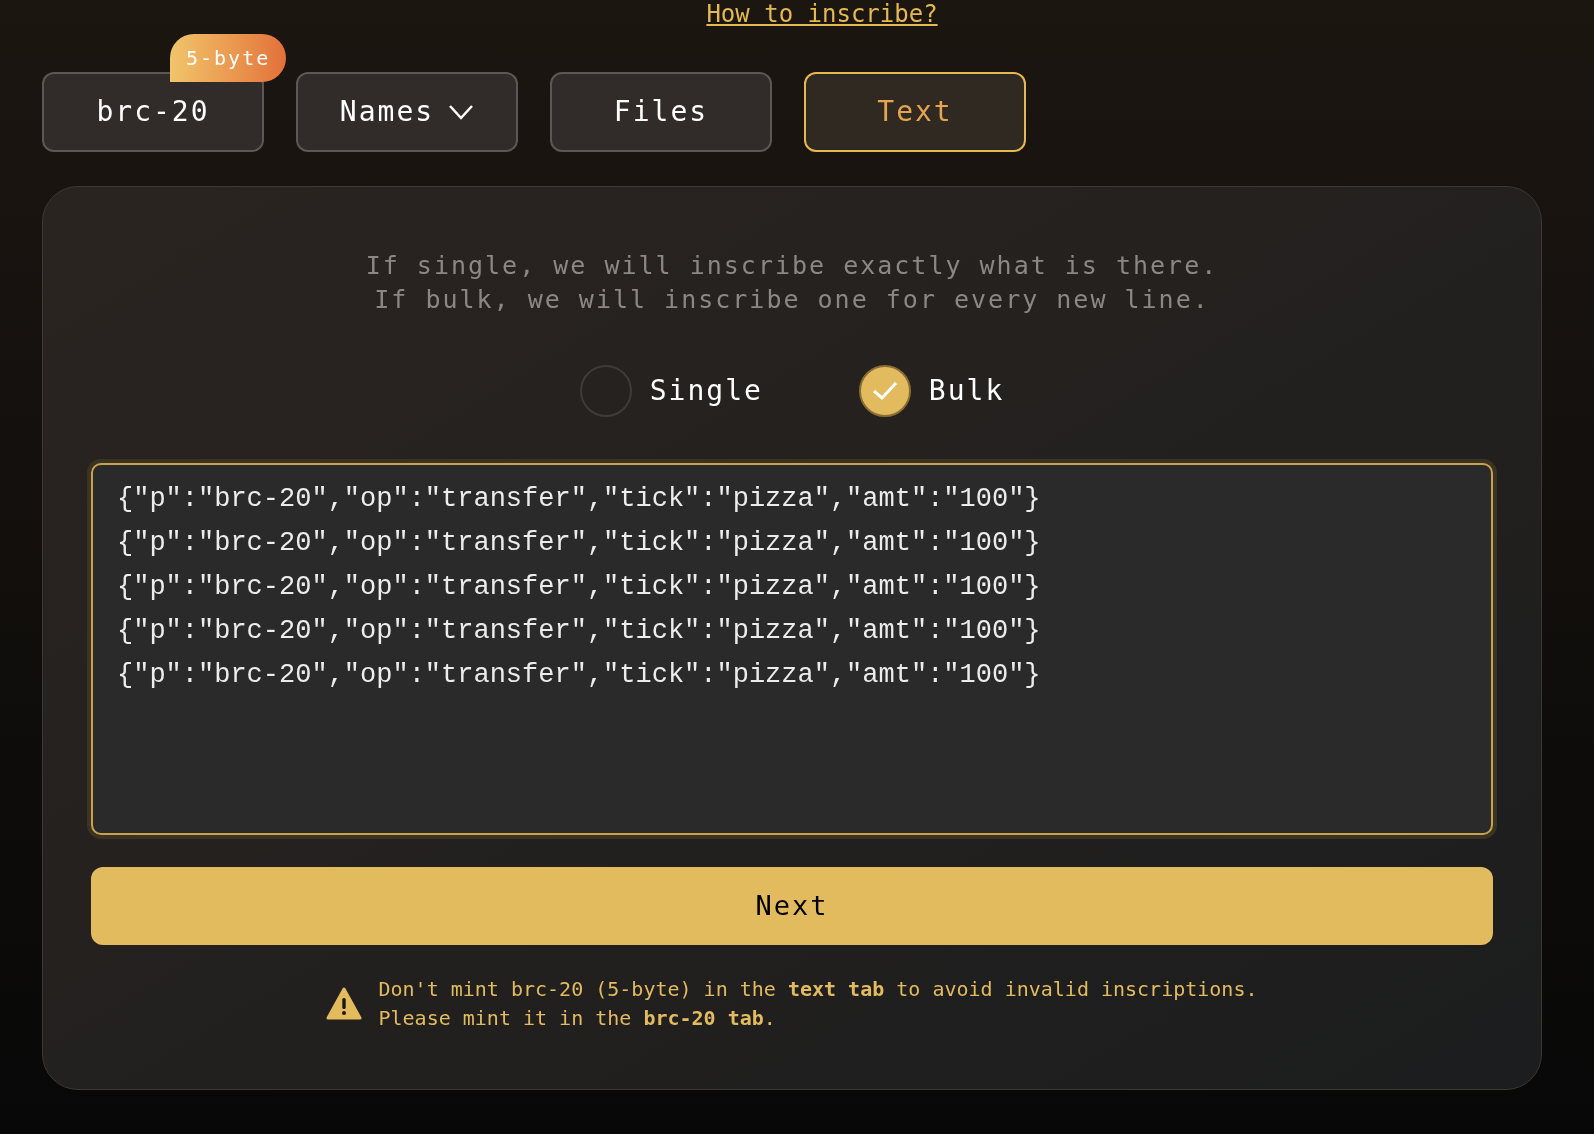  What do you see at coordinates (344, 1004) in the screenshot?
I see `warning-icon` at bounding box center [344, 1004].